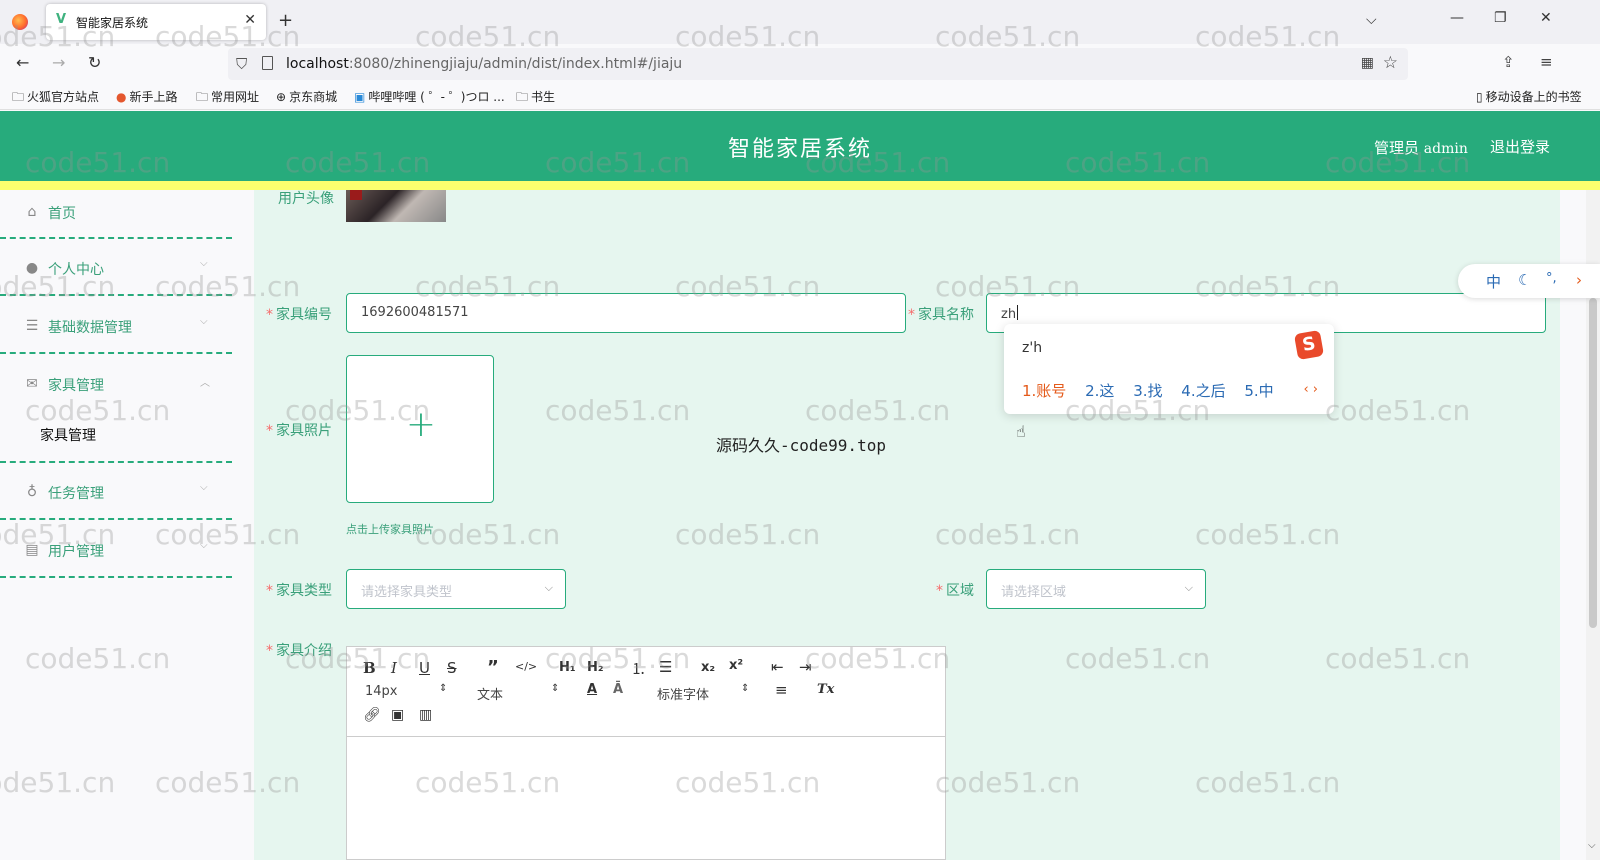  I want to click on browser-tab: V 智能家居系统 ✕, so click(156, 22).